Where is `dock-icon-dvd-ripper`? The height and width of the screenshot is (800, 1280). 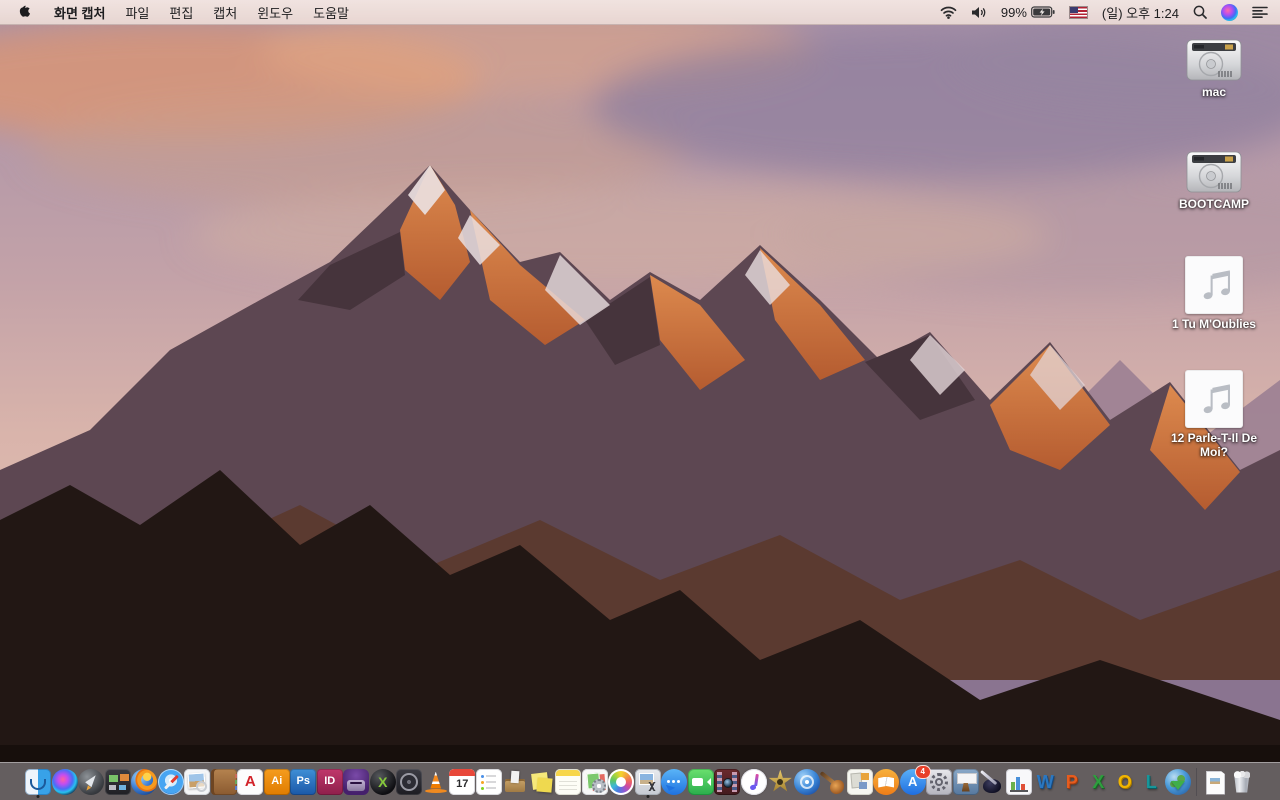 dock-icon-dvd-ripper is located at coordinates (807, 781).